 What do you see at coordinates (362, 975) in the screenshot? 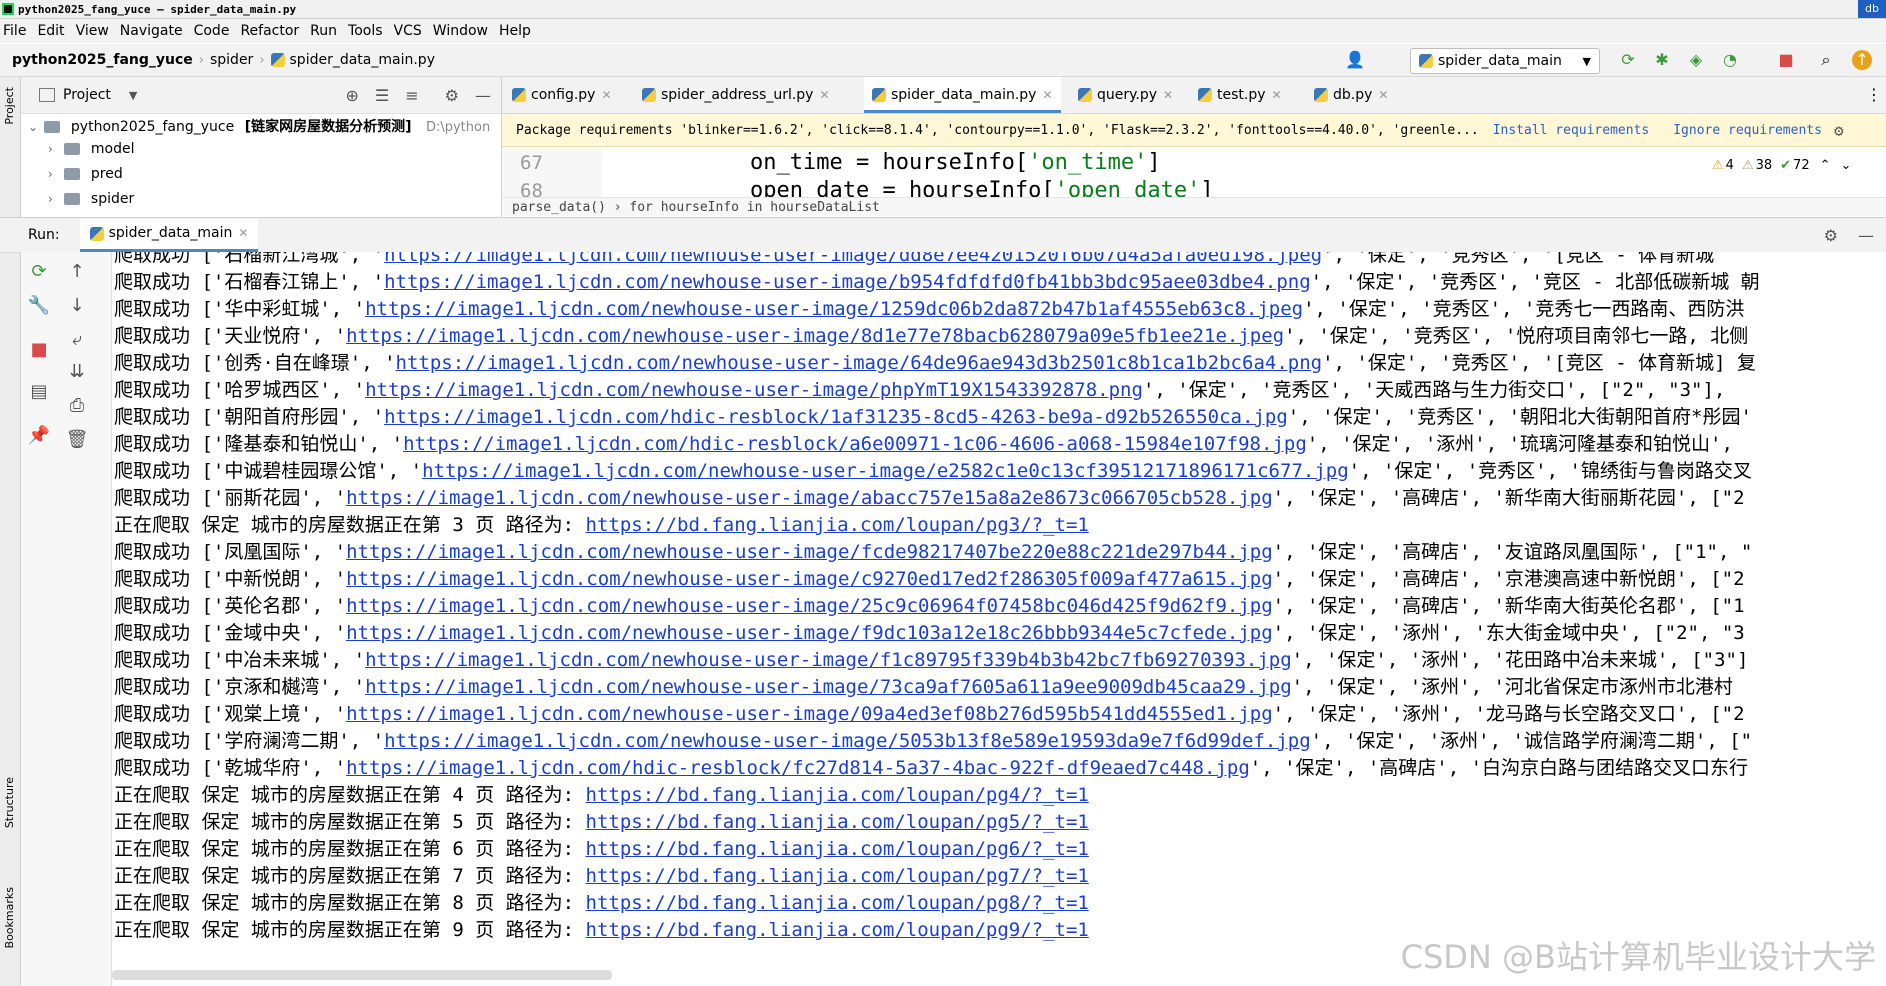
I see `horizontal-scrollbar` at bounding box center [362, 975].